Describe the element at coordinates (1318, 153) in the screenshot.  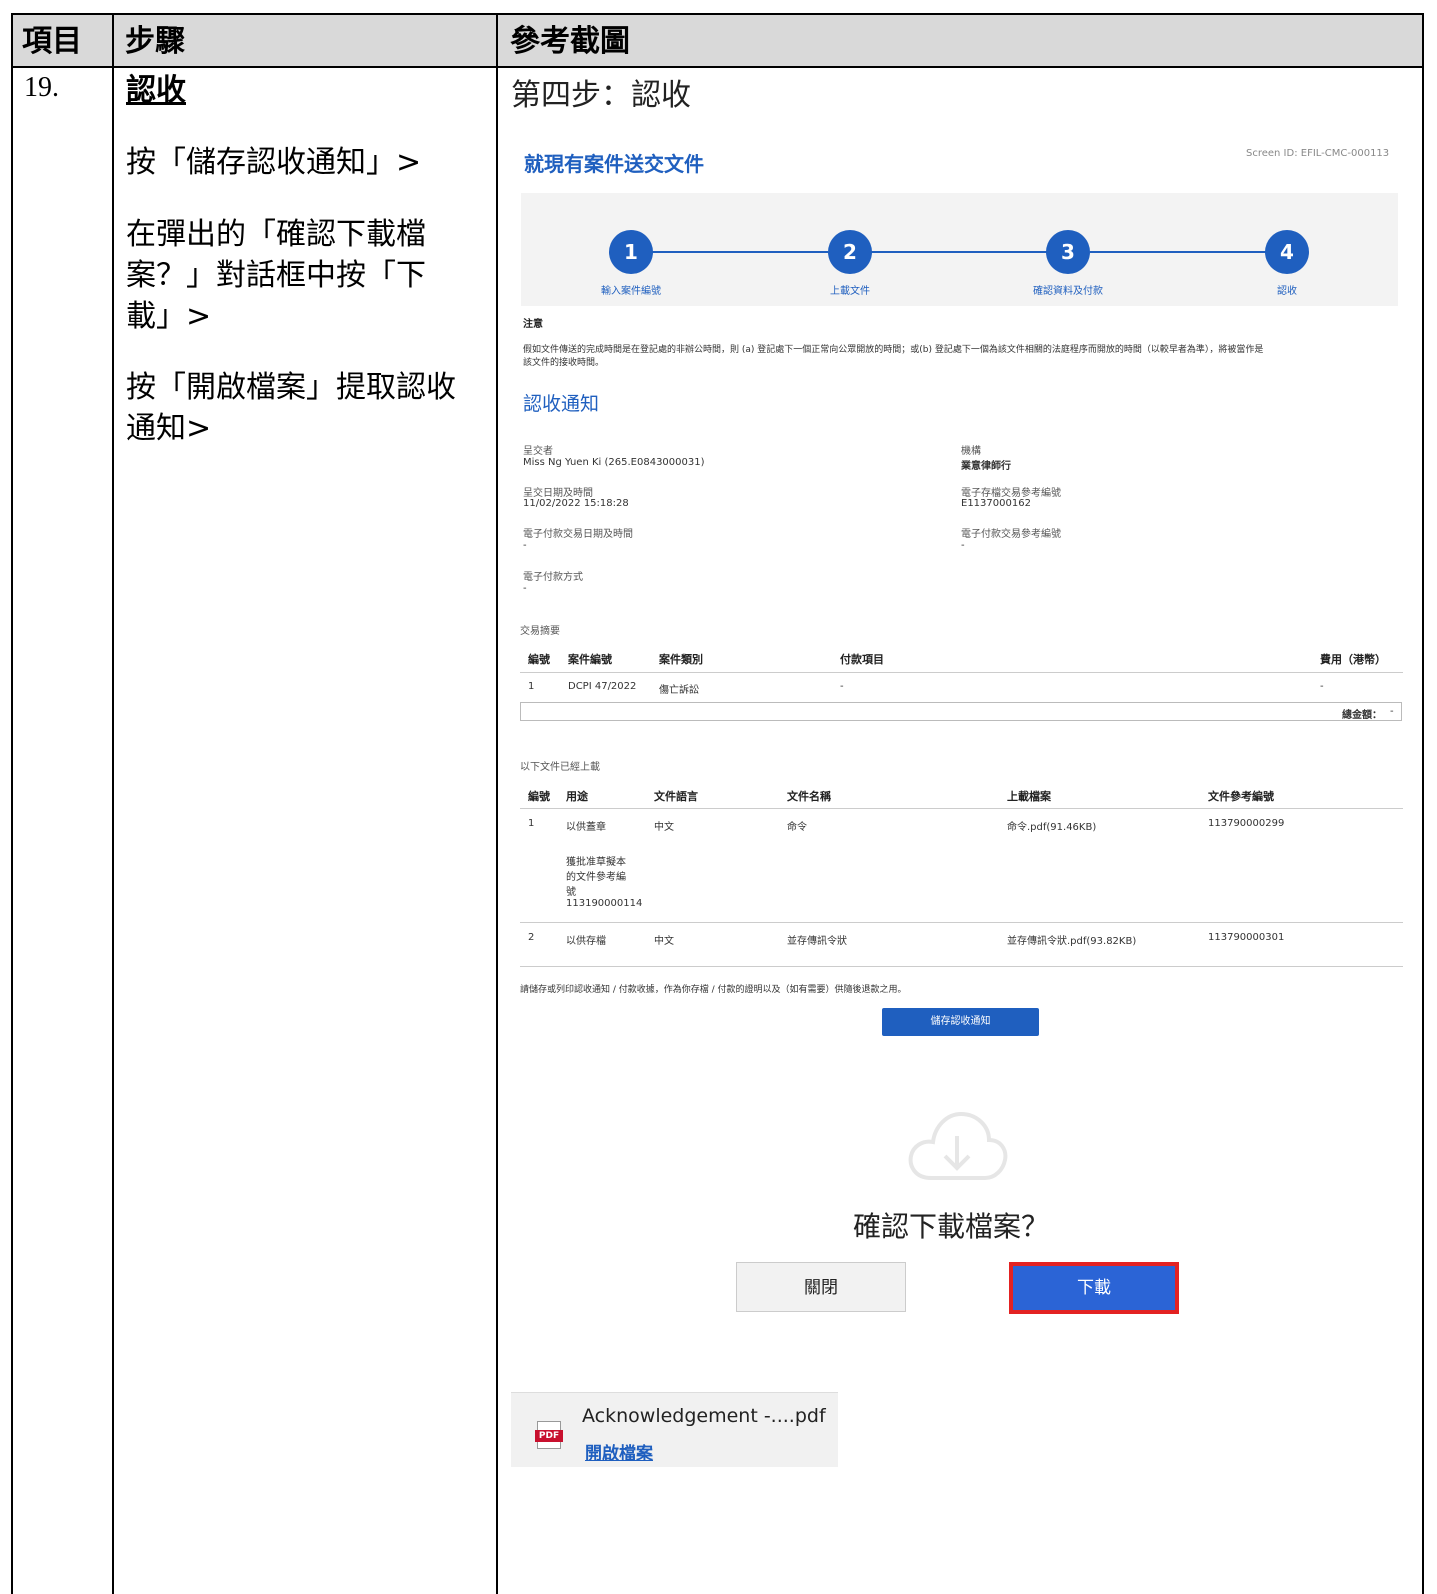
I see `screen-id: Screen ID: EFIL-CMC-000113` at that location.